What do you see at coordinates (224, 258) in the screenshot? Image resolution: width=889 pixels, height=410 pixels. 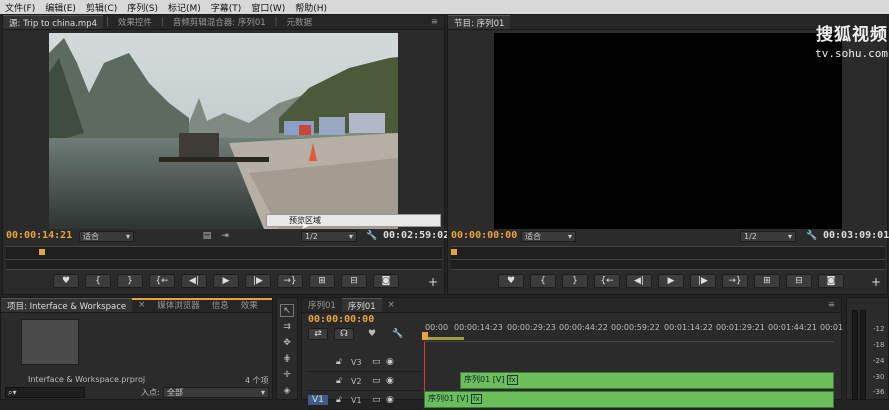 I see `source-time-ruler` at bounding box center [224, 258].